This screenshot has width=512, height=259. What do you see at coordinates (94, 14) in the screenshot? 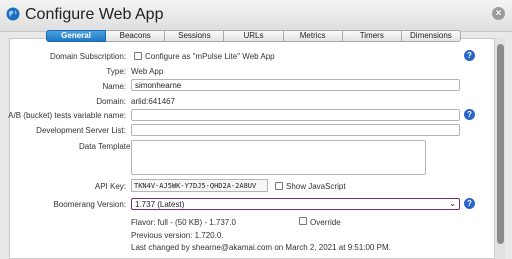
I see `dialog-title: Configure Web App` at bounding box center [94, 14].